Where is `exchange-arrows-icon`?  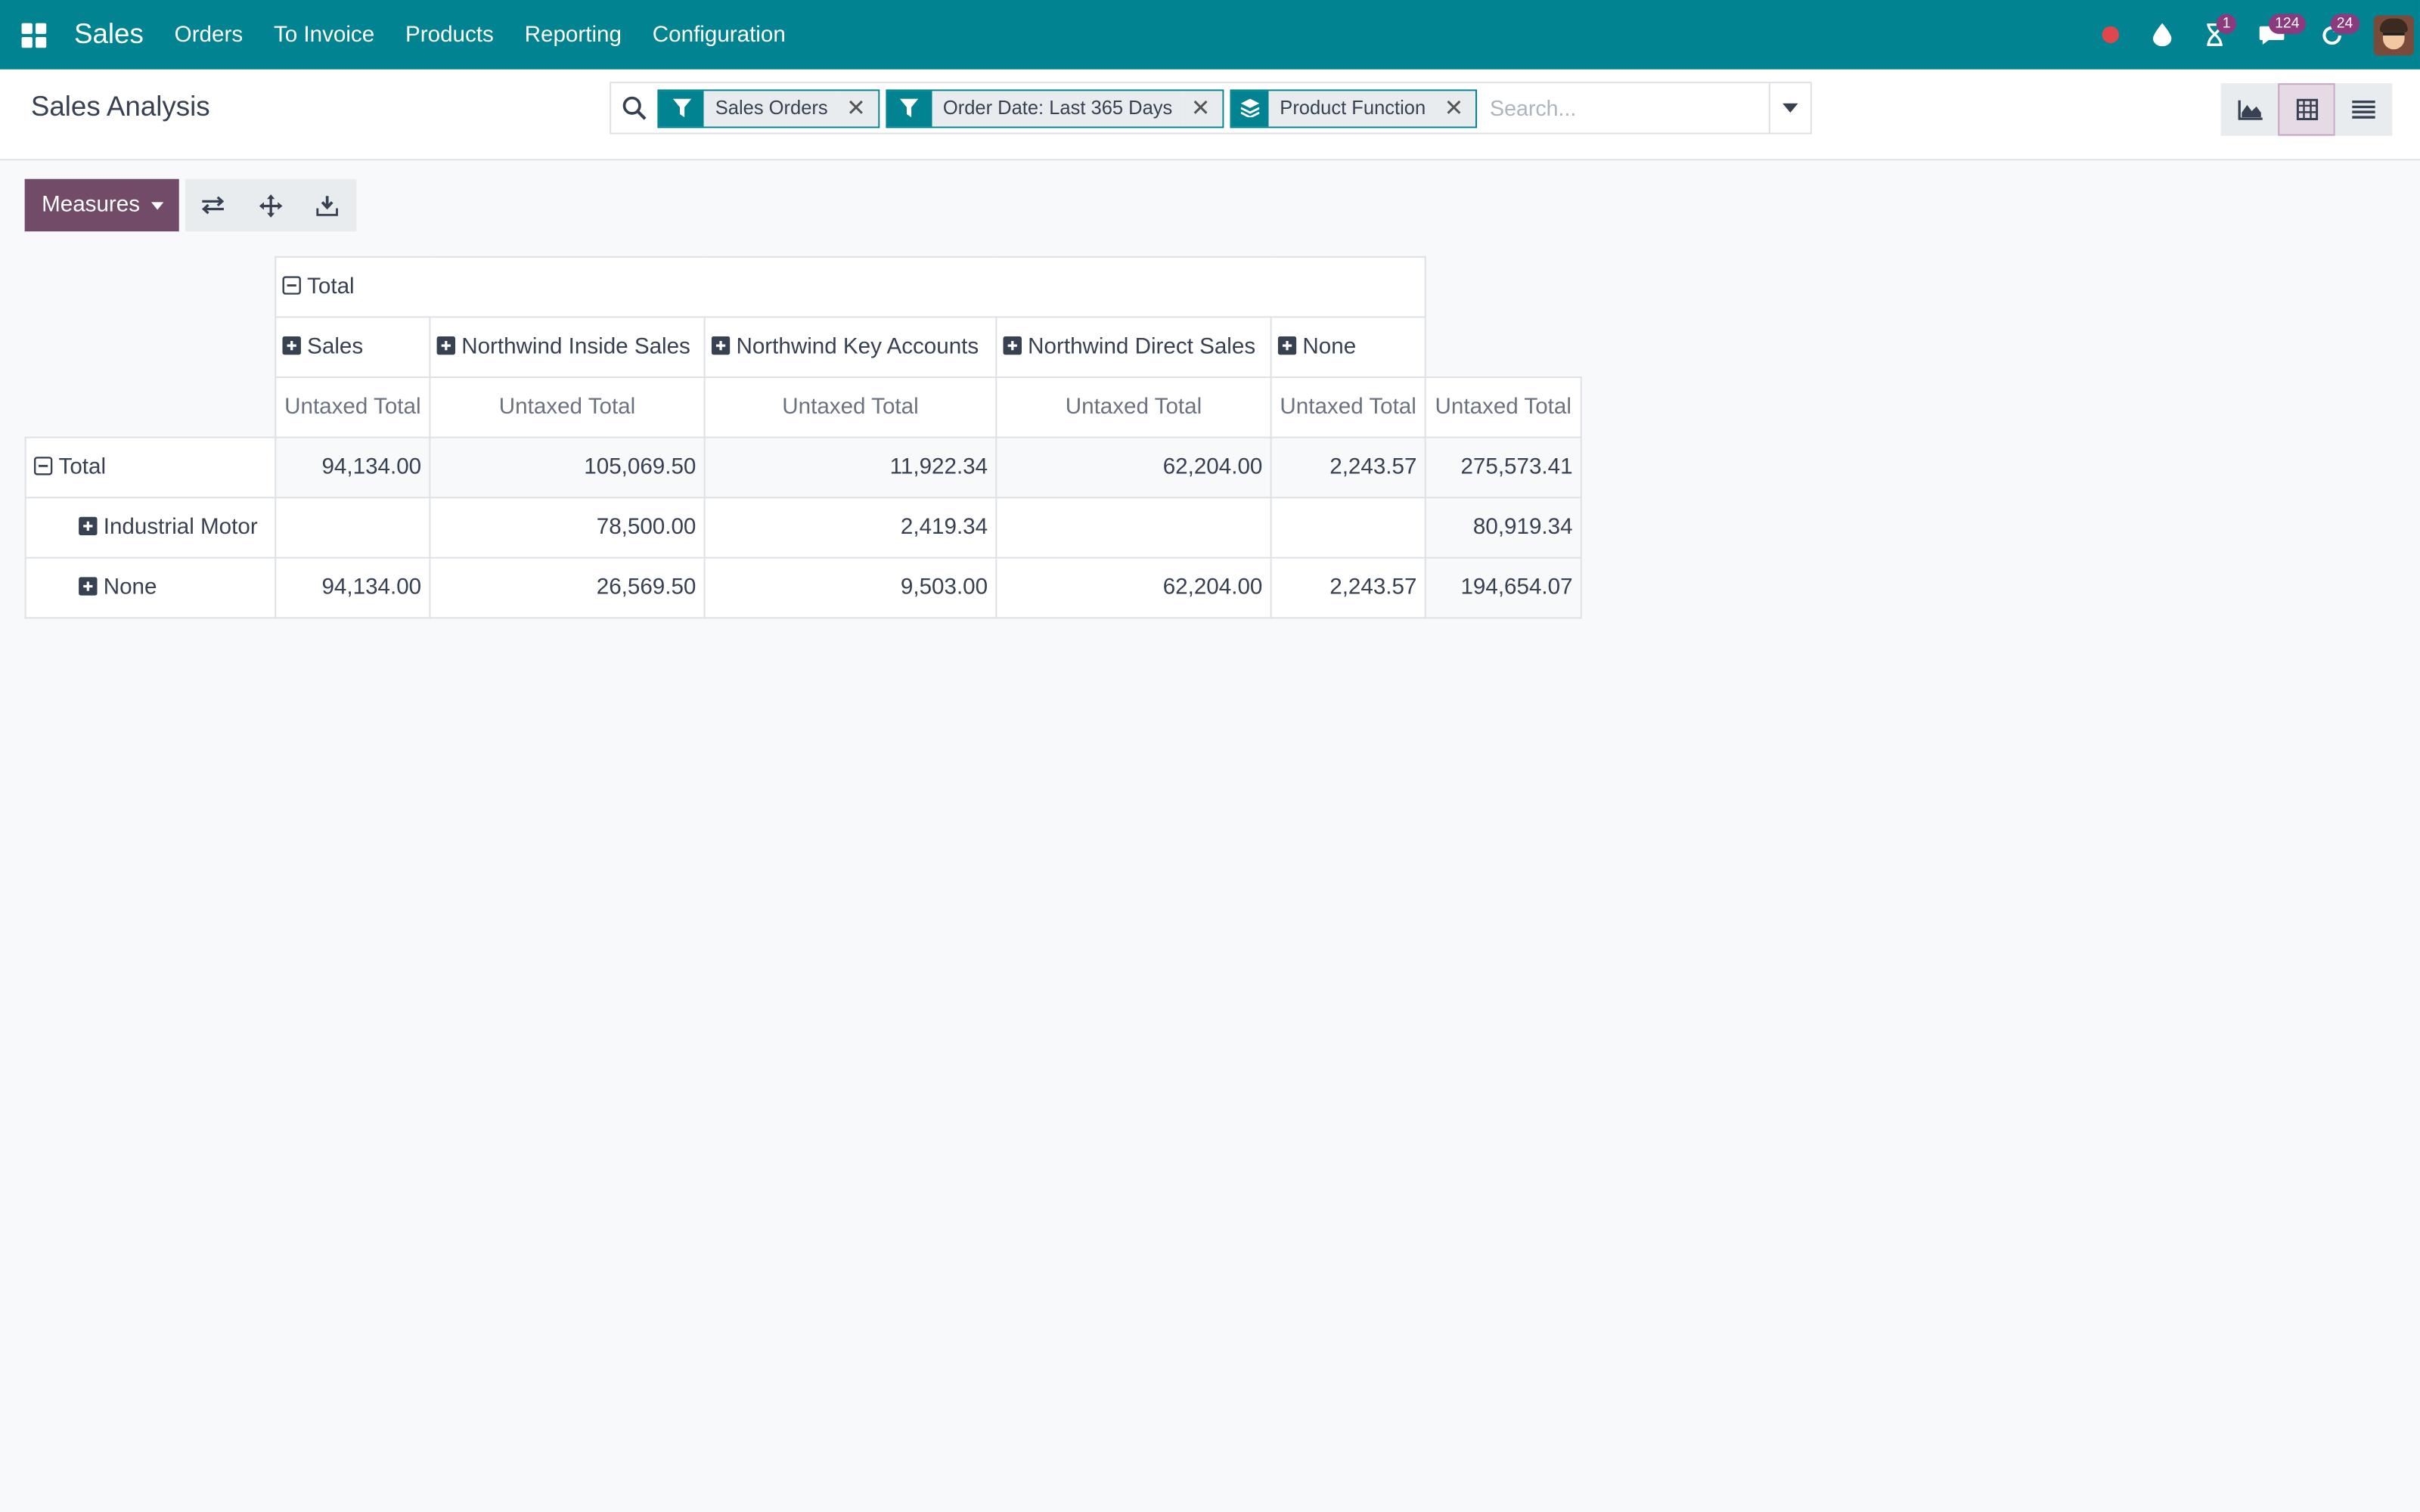
exchange-arrows-icon is located at coordinates (214, 205).